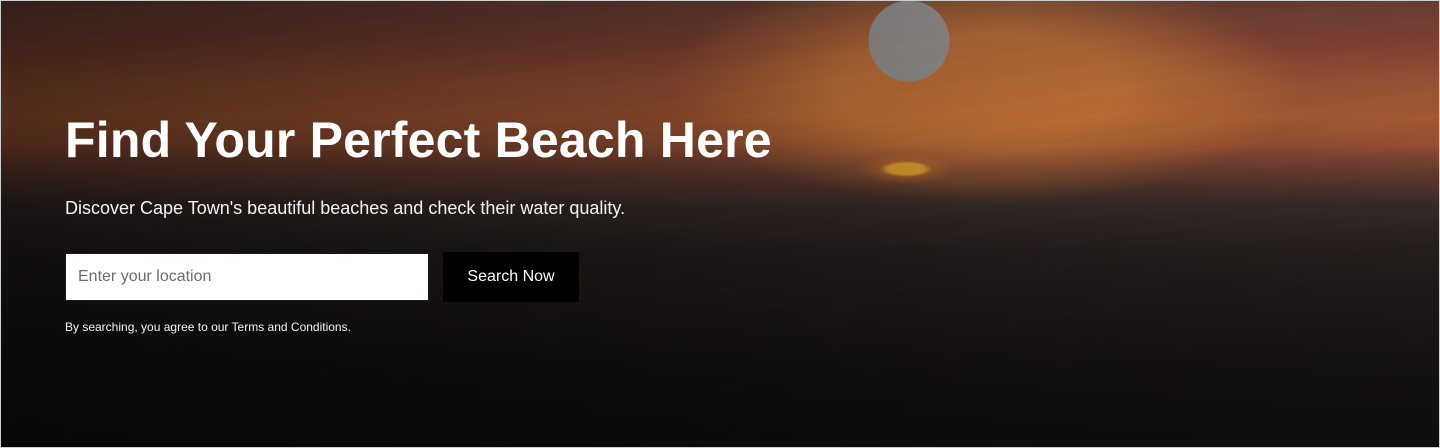 This screenshot has width=1440, height=448. Describe the element at coordinates (511, 277) in the screenshot. I see `search-now-button: Search Now` at that location.